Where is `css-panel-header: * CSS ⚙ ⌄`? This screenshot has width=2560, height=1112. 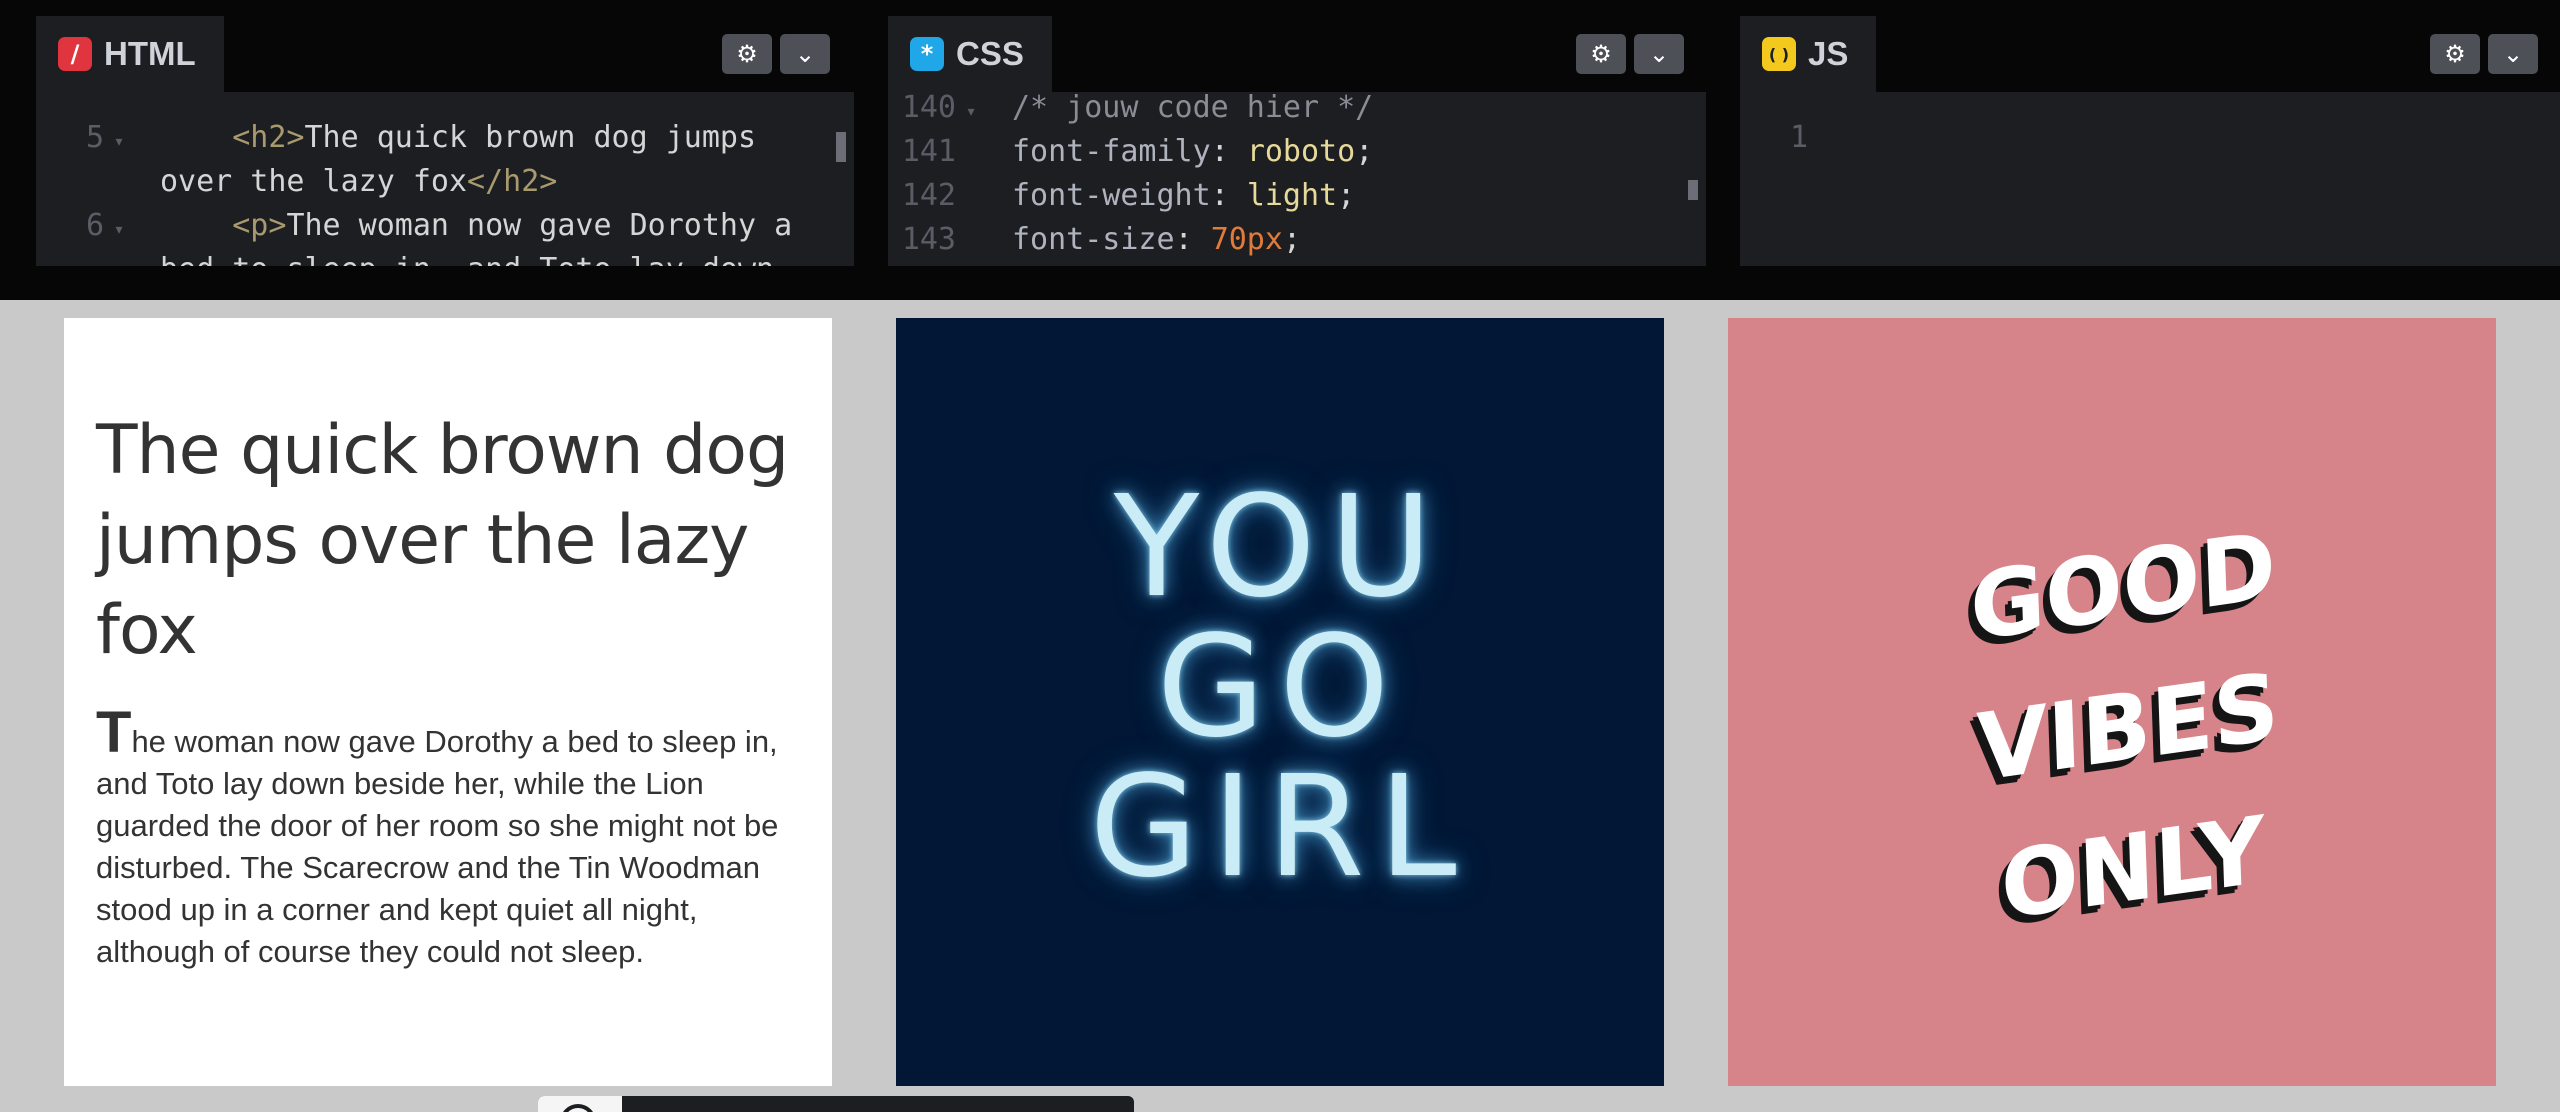
css-panel-header: * CSS ⚙ ⌄ is located at coordinates (1297, 54).